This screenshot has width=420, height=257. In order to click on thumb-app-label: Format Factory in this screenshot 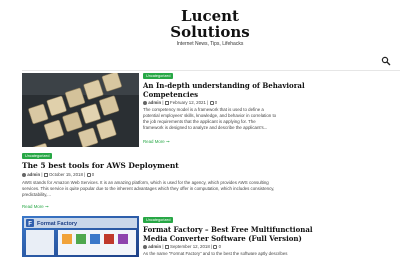, I will do `click(57, 224)`.